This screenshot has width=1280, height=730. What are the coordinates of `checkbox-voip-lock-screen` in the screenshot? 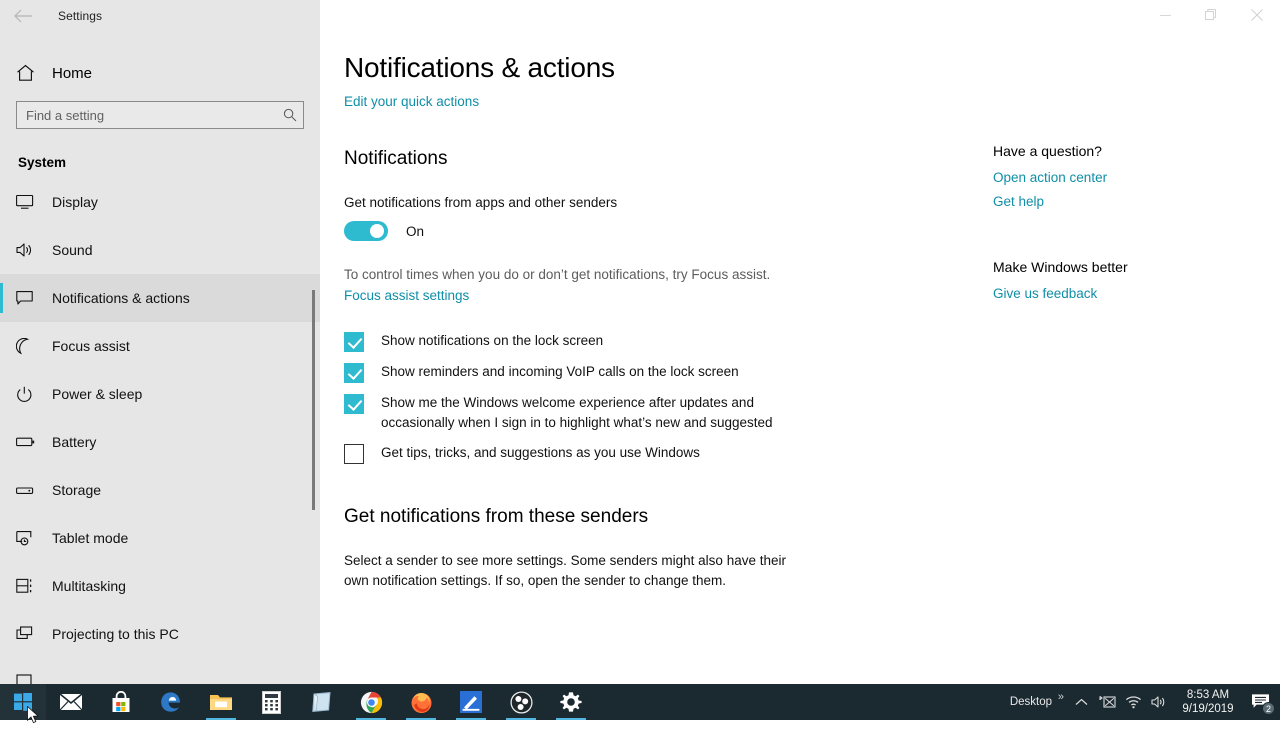 It's located at (354, 373).